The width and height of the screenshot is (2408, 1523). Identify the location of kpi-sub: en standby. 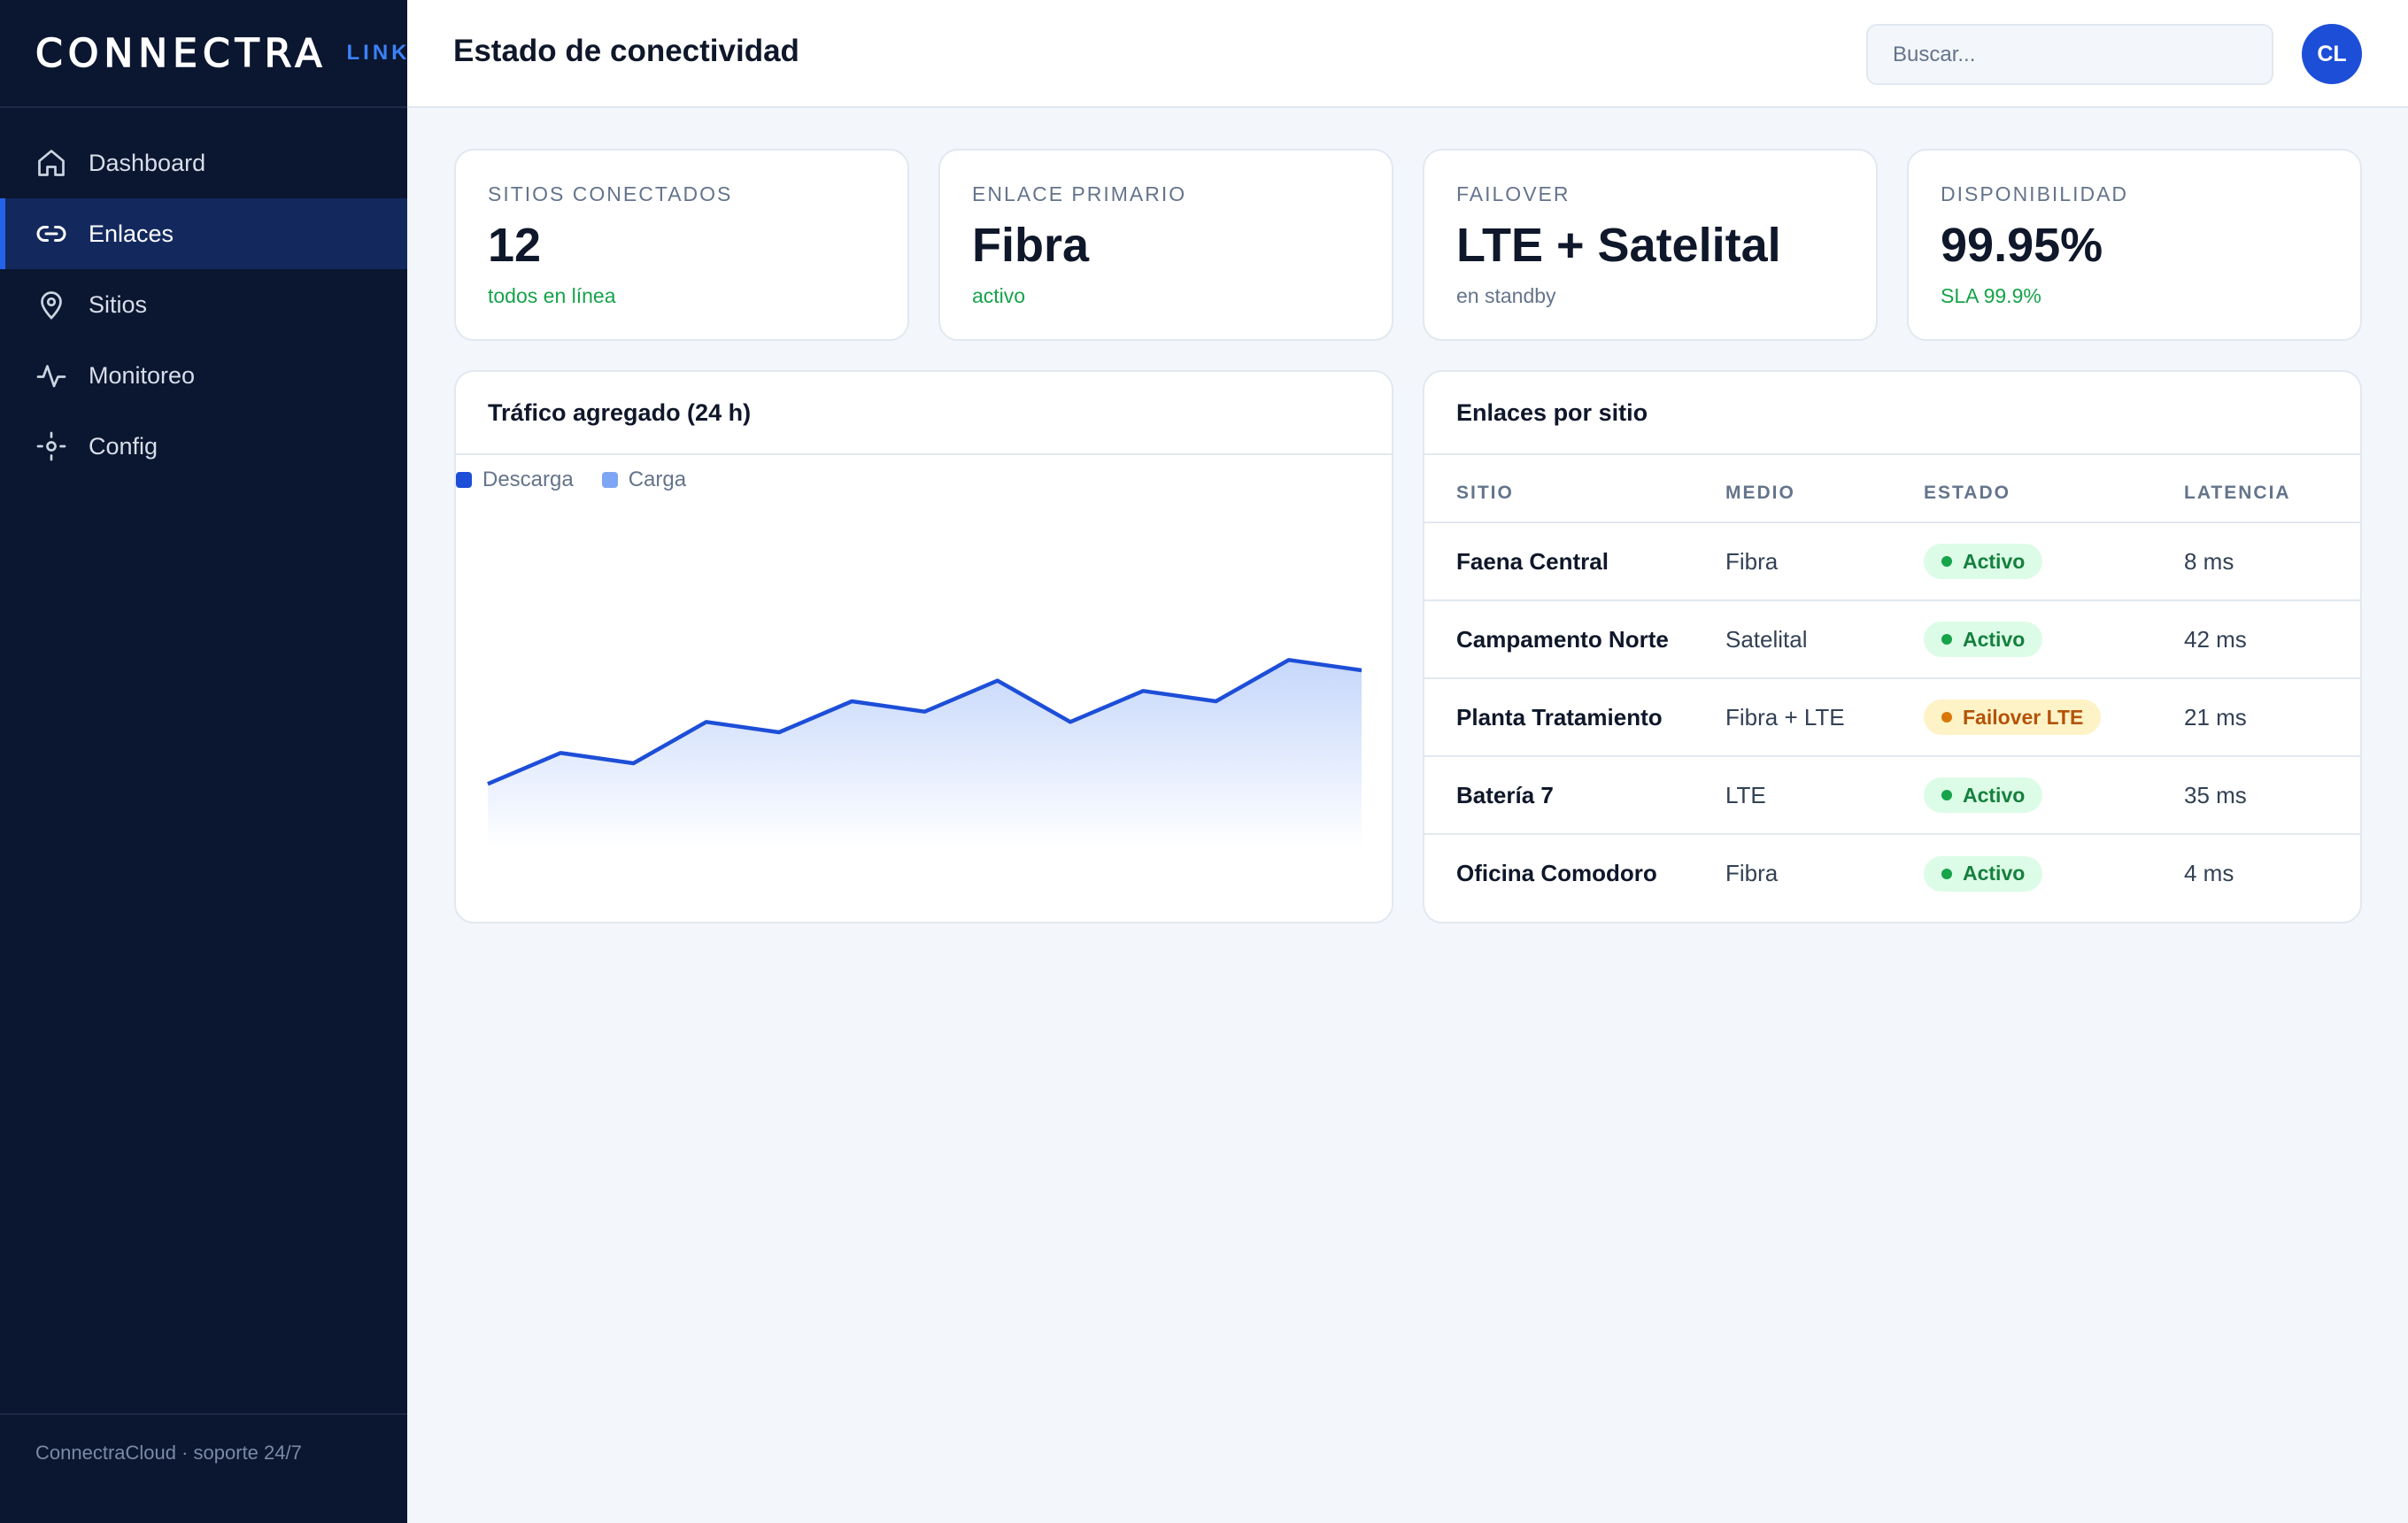
(1506, 295).